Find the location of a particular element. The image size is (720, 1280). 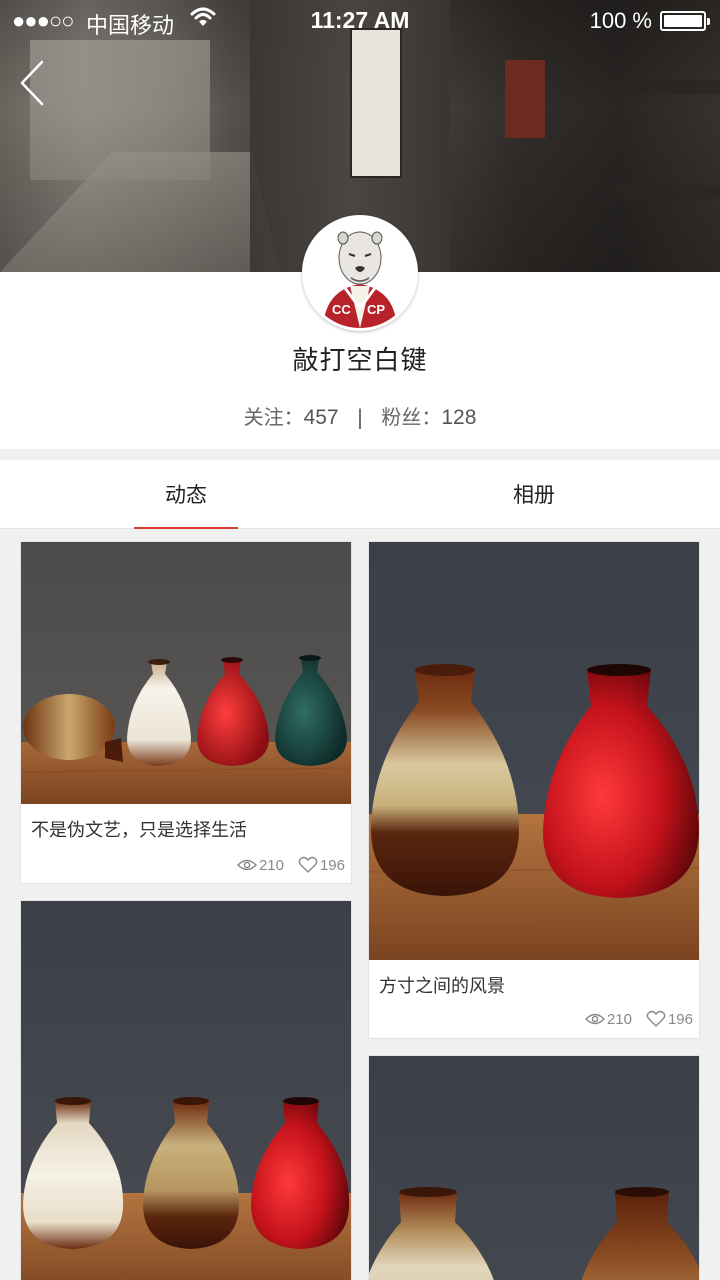

lion-avatar-icon: CC CP is located at coordinates (360, 273).